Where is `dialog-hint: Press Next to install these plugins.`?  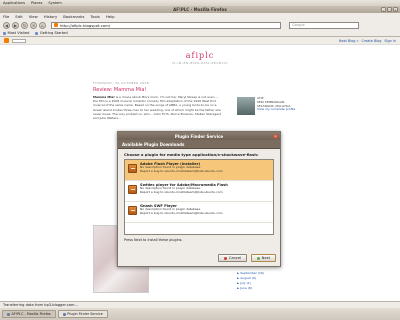
dialog-hint: Press Next to install these plugins. is located at coordinates (153, 240).